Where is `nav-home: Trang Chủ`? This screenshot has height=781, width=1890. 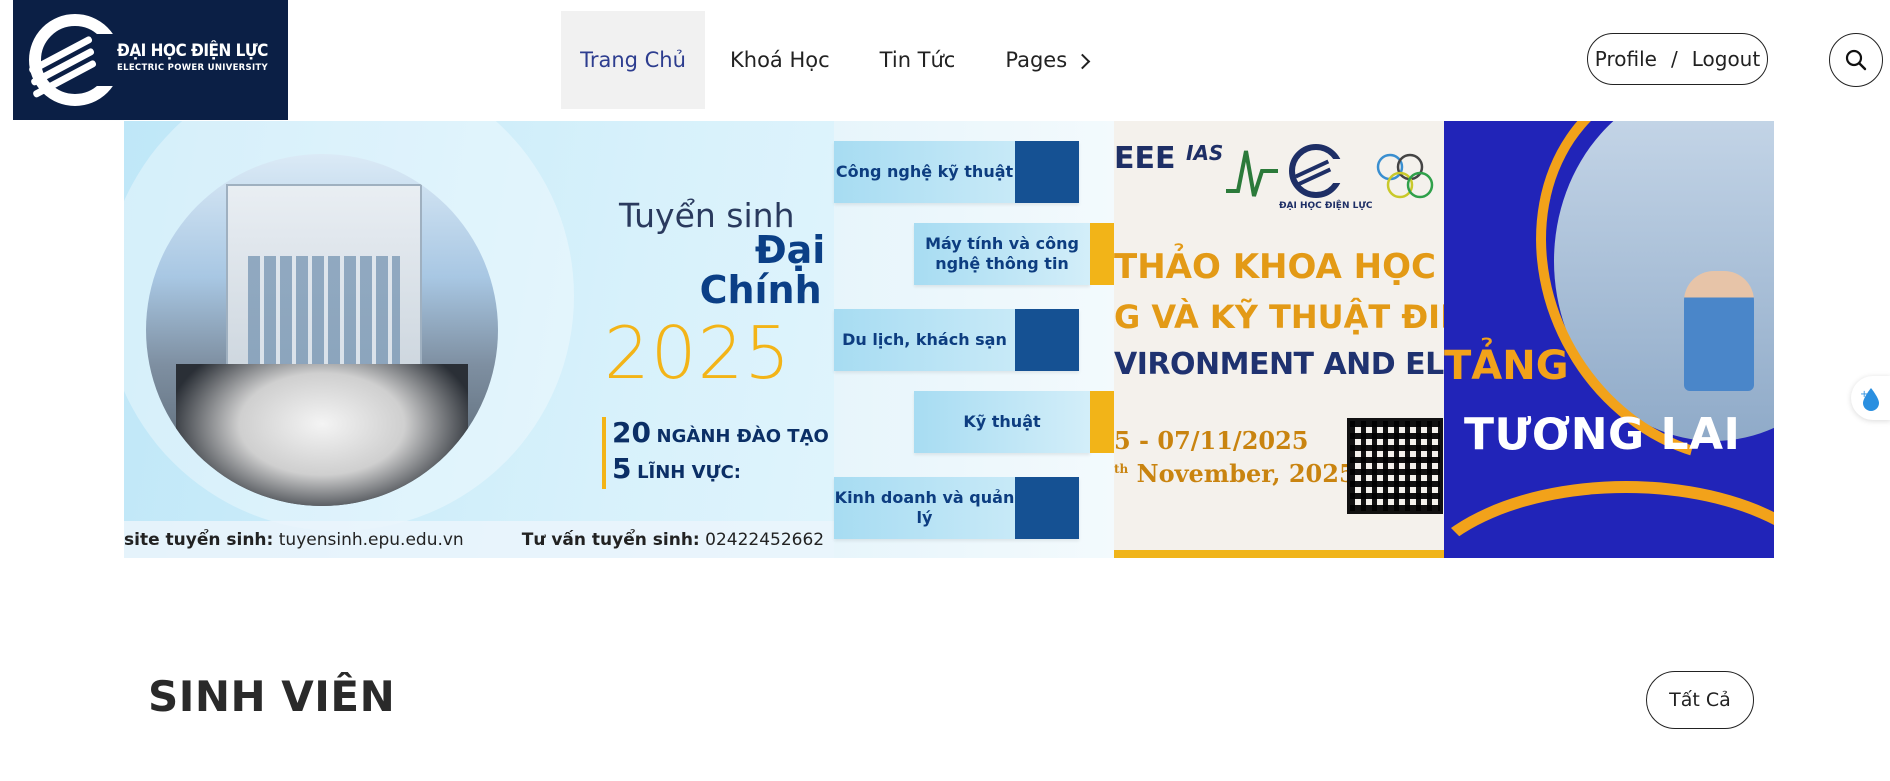 nav-home: Trang Chủ is located at coordinates (633, 60).